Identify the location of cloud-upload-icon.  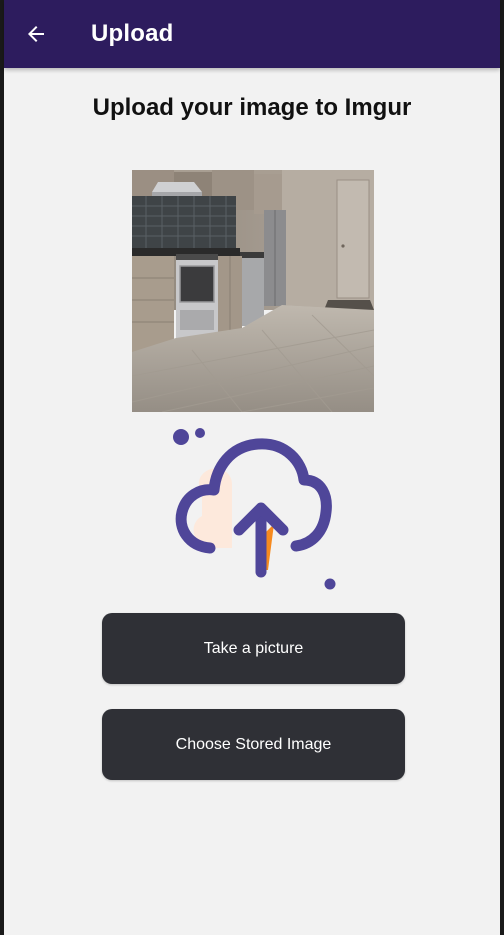
(254, 509).